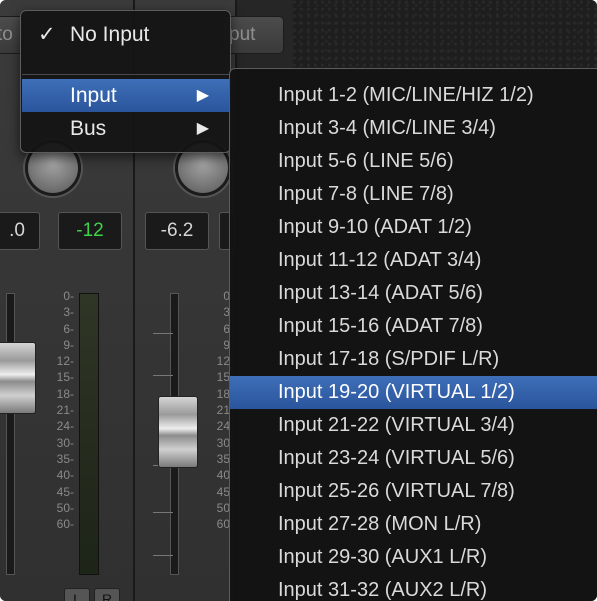 The image size is (597, 601). What do you see at coordinates (6, 34) in the screenshot?
I see `input-slot-label: to` at bounding box center [6, 34].